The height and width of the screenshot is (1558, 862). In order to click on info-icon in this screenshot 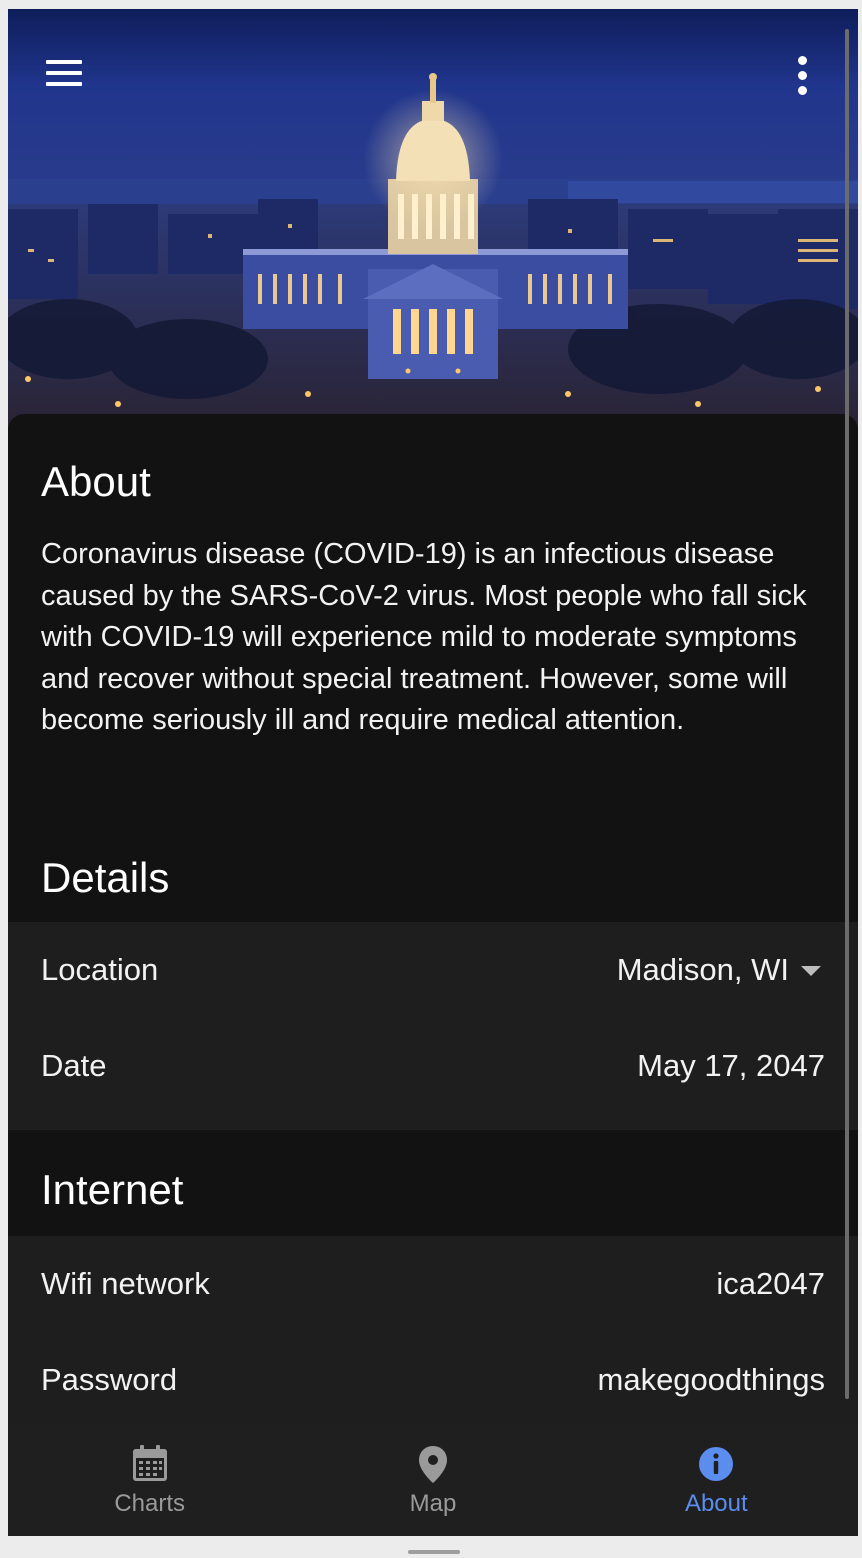, I will do `click(716, 1464)`.